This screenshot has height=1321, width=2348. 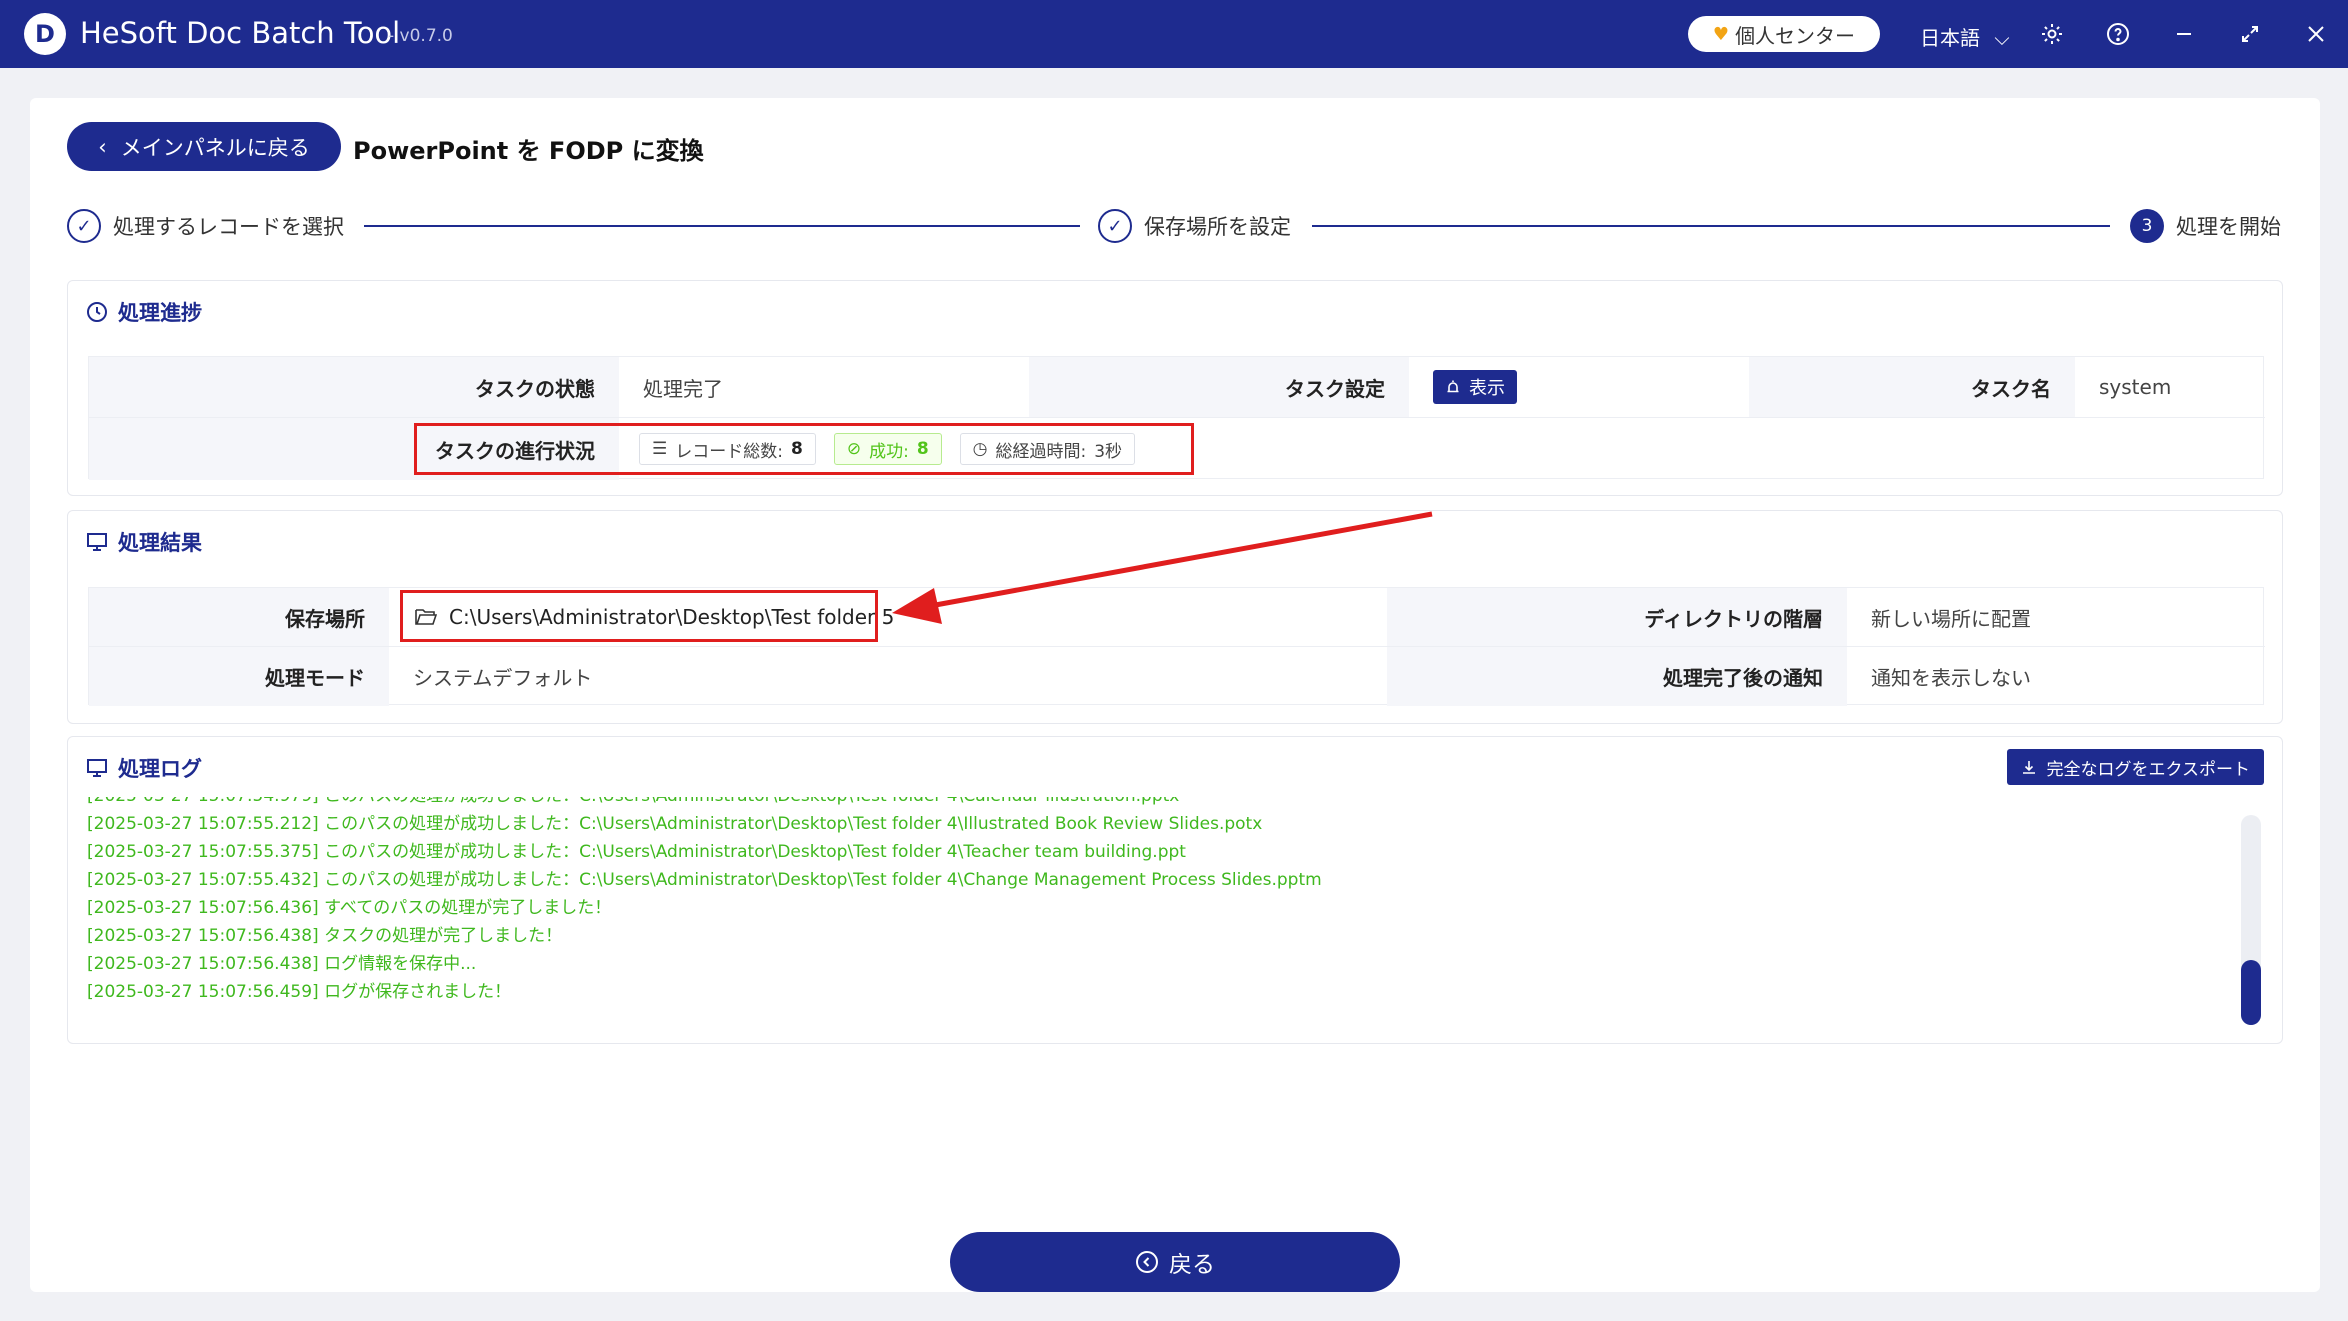 I want to click on log-line: [2025-03-27 15:07:56.459] ログが保存されました！, so click(x=299, y=992).